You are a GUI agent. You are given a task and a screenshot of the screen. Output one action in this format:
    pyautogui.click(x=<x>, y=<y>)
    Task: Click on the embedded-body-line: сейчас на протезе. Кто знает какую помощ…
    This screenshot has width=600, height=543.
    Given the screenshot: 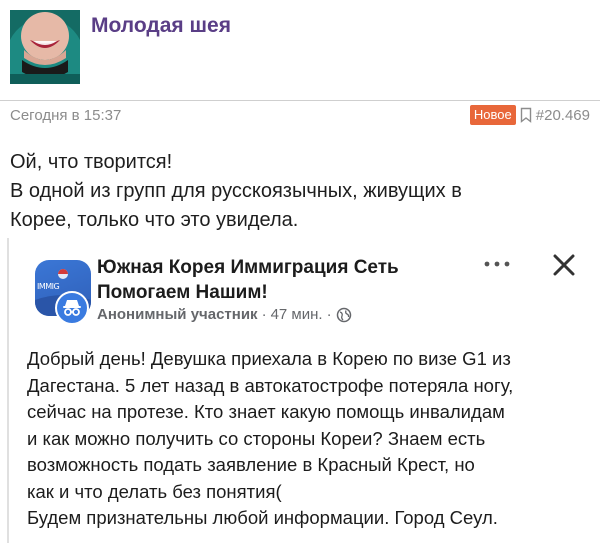 What is the action you would take?
    pyautogui.click(x=266, y=411)
    